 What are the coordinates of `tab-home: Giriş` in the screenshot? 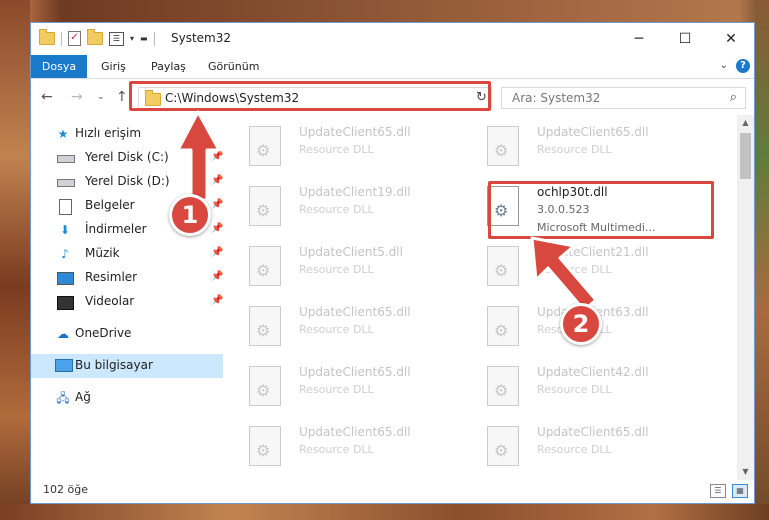 It's located at (113, 66).